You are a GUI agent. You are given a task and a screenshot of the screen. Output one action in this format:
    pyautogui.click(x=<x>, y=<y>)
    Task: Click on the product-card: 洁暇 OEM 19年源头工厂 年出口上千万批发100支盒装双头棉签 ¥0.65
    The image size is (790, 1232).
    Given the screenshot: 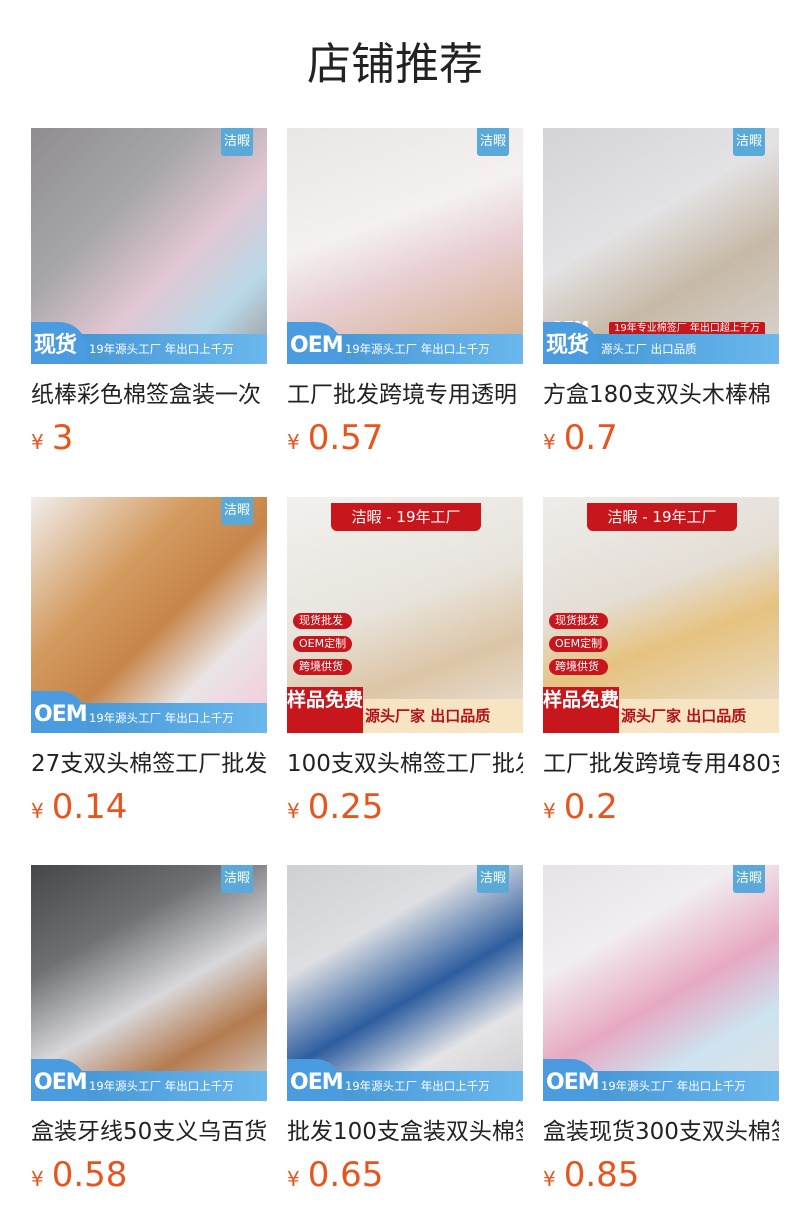 What is the action you would take?
    pyautogui.click(x=405, y=1033)
    